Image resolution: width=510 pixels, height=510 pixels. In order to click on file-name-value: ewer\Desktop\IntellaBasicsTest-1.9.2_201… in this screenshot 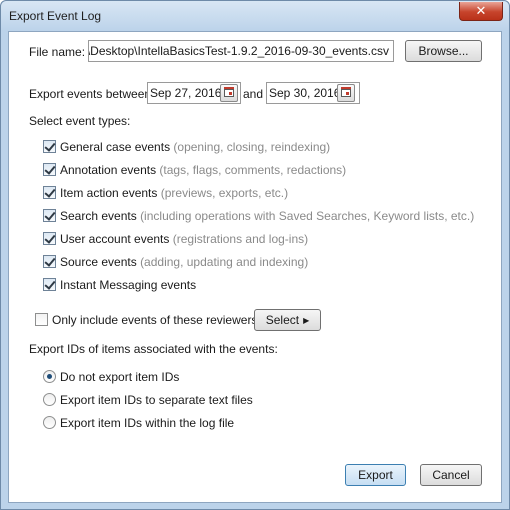, I will do `click(238, 51)`.